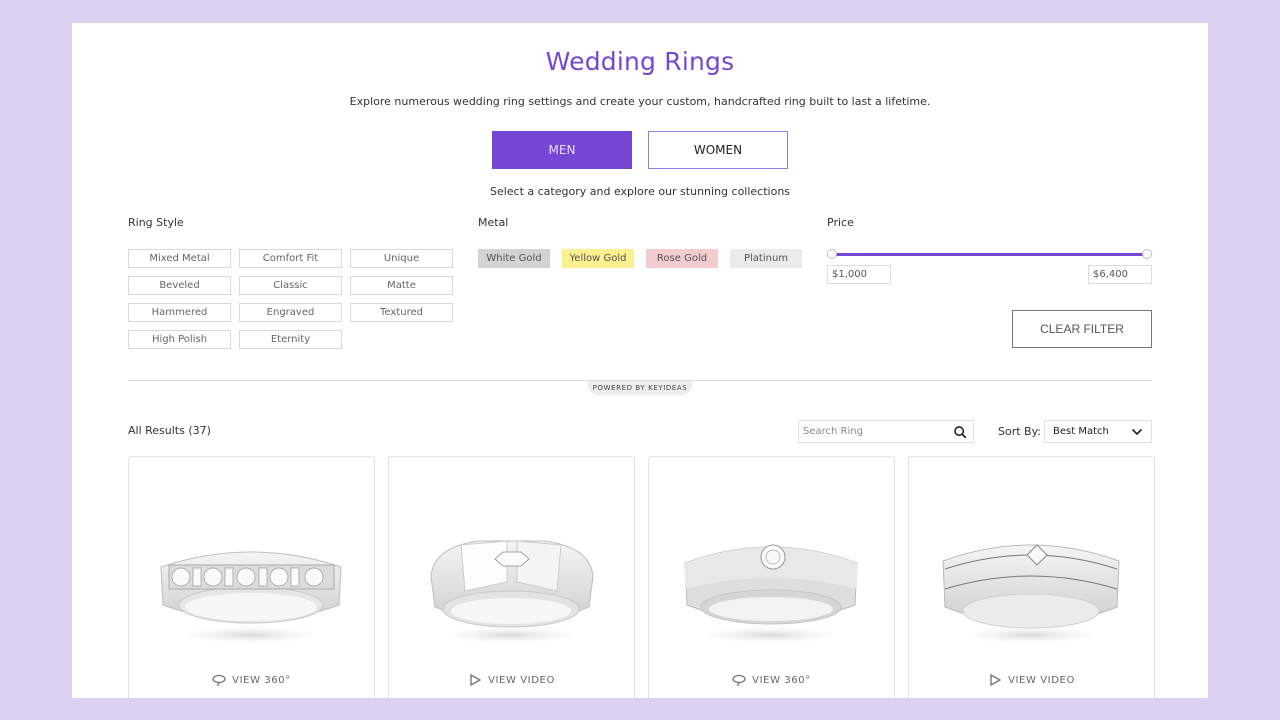 The height and width of the screenshot is (720, 1280). What do you see at coordinates (1081, 431) in the screenshot?
I see `sort-by-value: Best Match` at bounding box center [1081, 431].